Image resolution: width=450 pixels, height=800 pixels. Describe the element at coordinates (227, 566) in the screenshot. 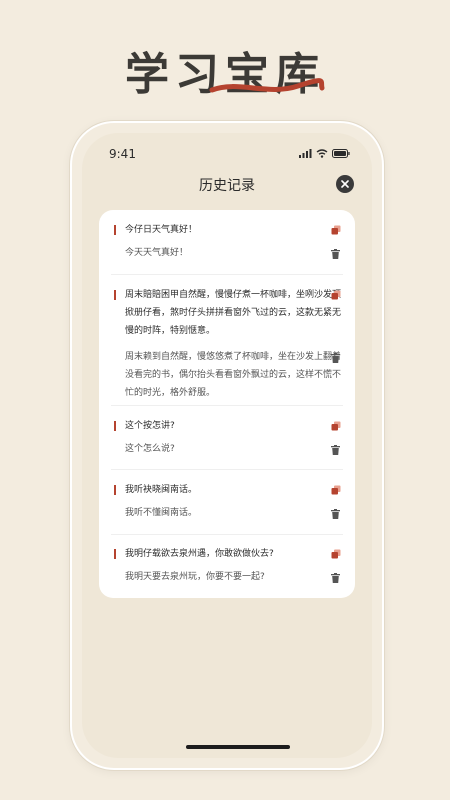

I see `history-item: 我明仔载欲去泉州遇，你敢欲做伙去? 我明天要去泉州玩，你要不要一起?` at that location.